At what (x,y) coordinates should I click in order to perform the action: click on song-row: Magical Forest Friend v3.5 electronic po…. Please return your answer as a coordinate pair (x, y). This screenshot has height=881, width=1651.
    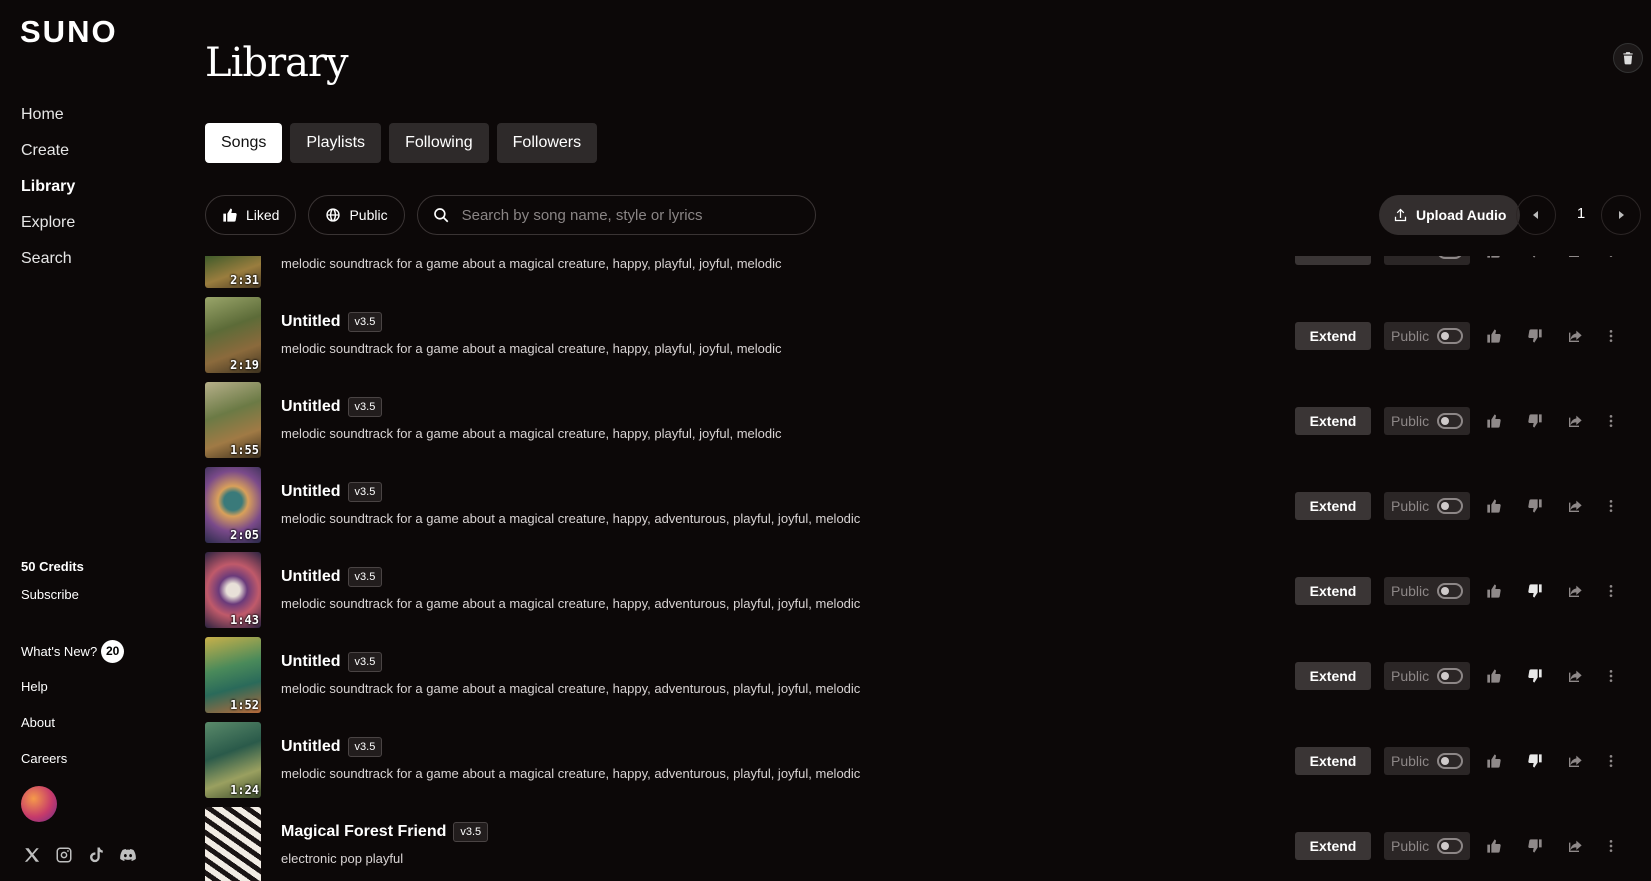
    Looking at the image, I should click on (825, 841).